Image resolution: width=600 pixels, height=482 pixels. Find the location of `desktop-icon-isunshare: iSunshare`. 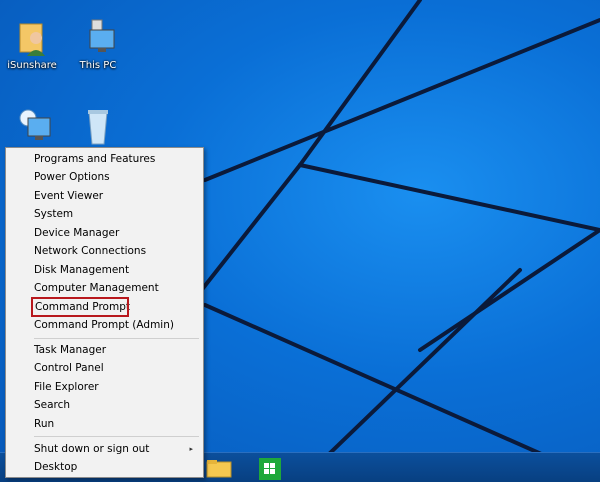

desktop-icon-isunshare: iSunshare is located at coordinates (32, 42).